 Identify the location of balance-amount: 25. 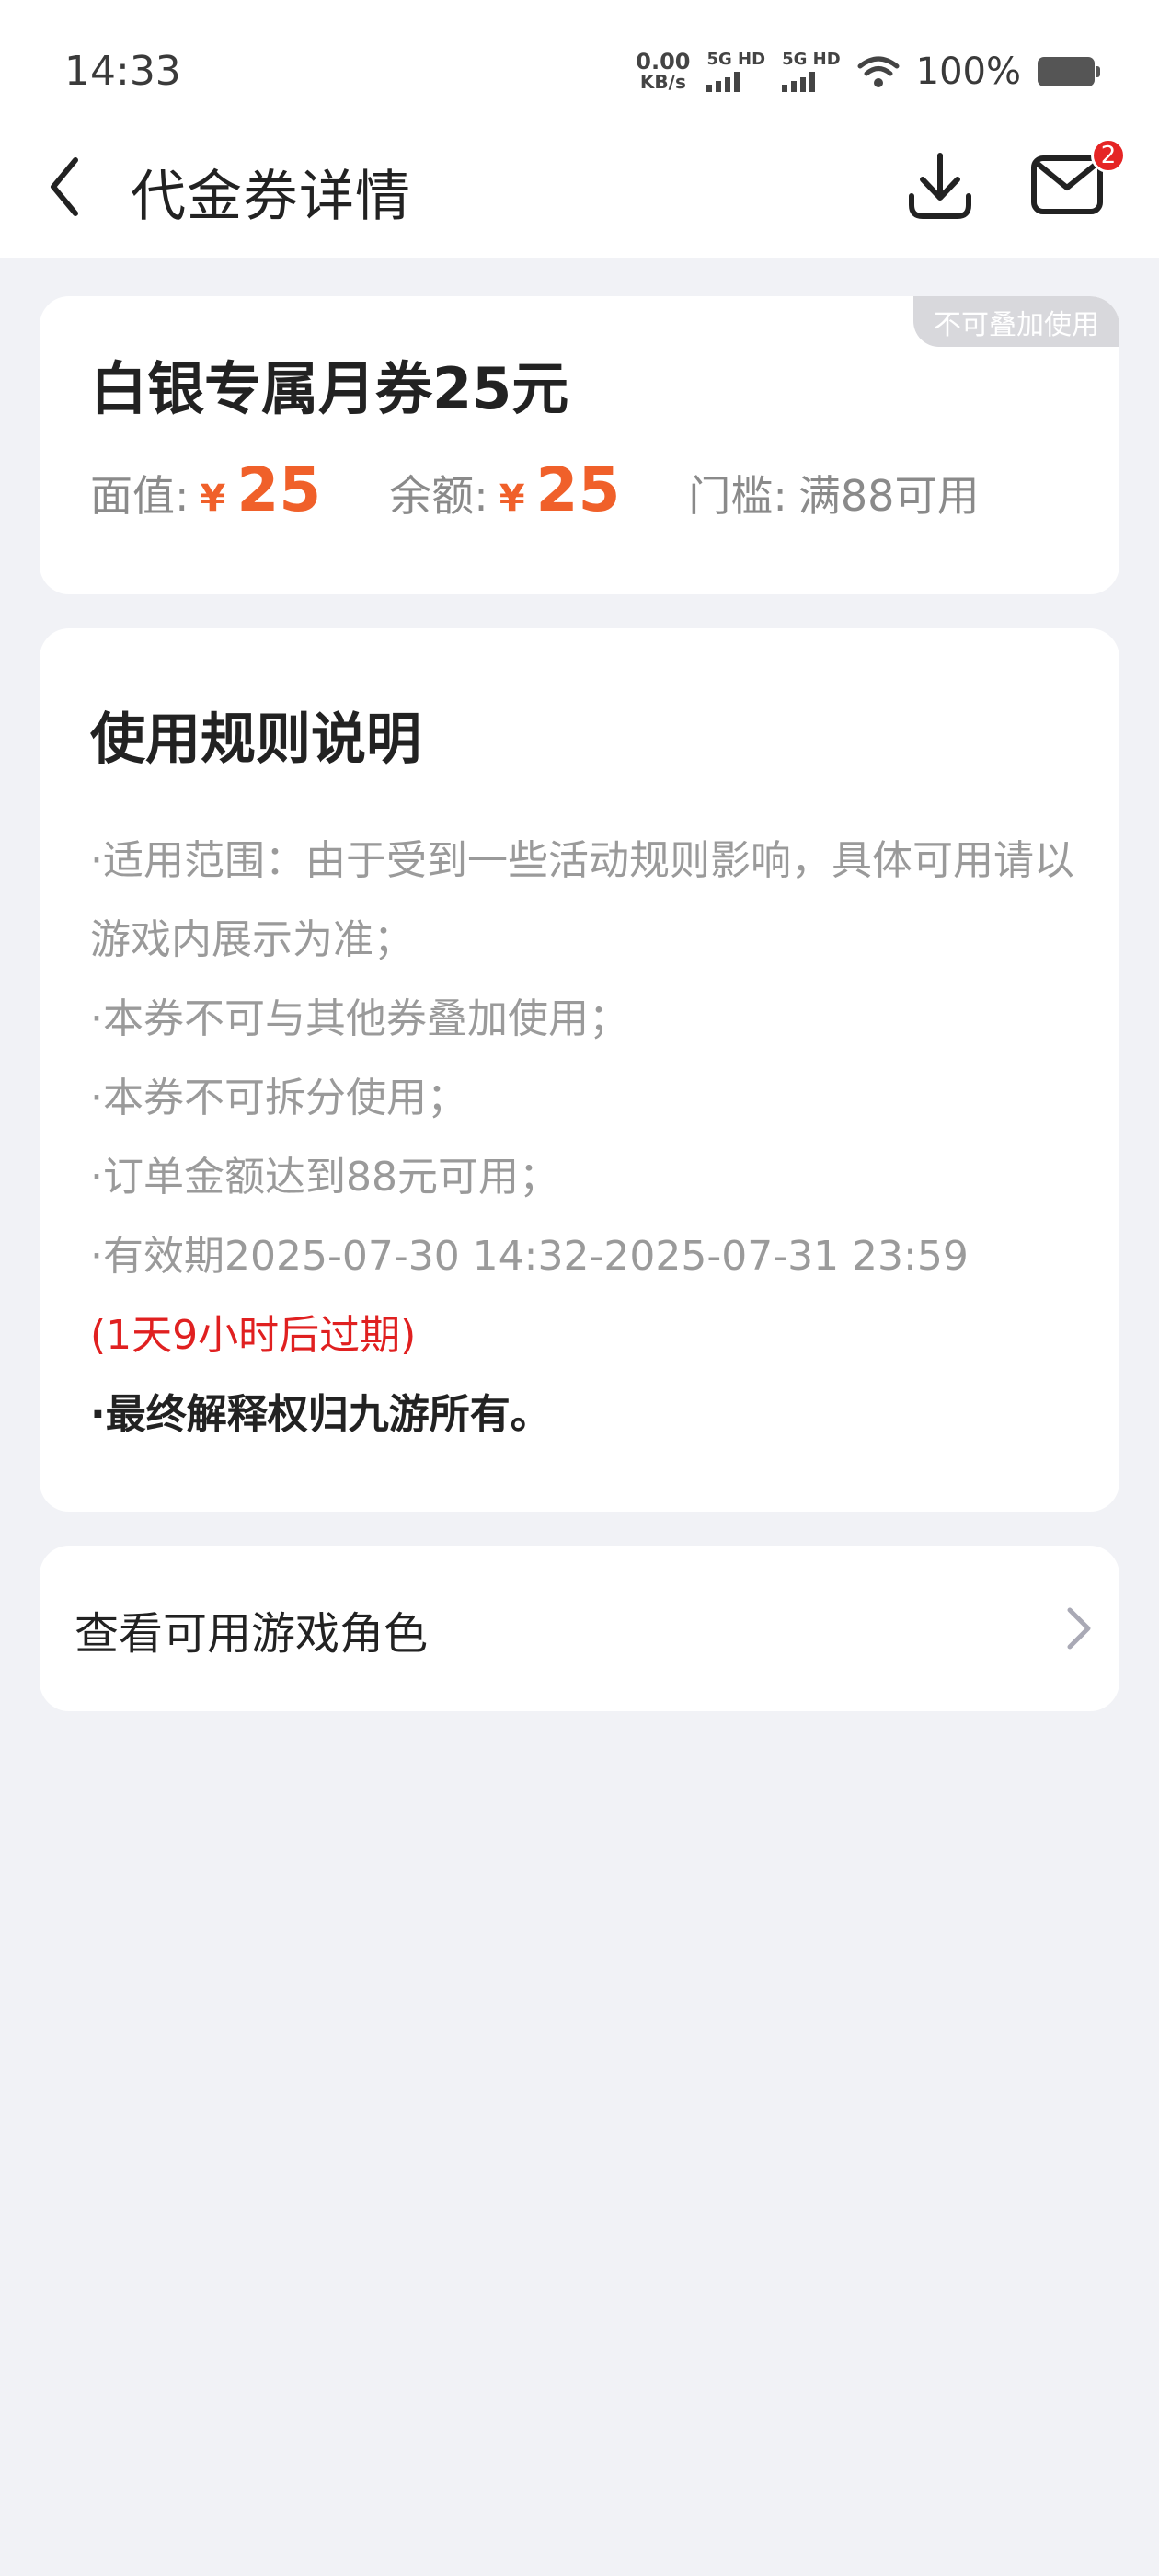
(578, 490).